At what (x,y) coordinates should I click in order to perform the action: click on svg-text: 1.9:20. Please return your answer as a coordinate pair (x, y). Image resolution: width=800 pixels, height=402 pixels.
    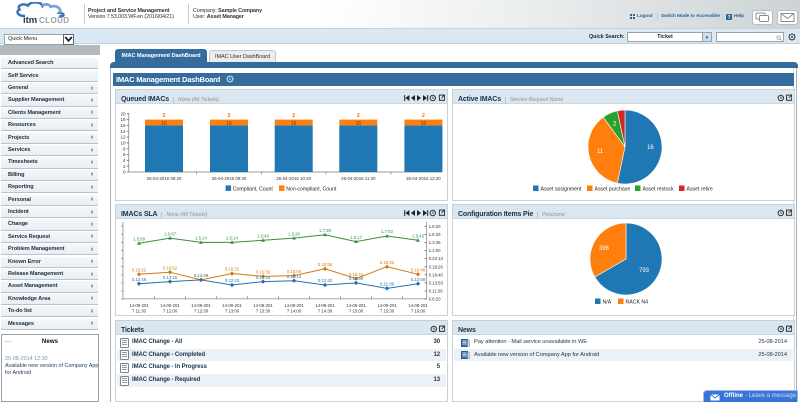
    Looking at the image, I should click on (435, 226).